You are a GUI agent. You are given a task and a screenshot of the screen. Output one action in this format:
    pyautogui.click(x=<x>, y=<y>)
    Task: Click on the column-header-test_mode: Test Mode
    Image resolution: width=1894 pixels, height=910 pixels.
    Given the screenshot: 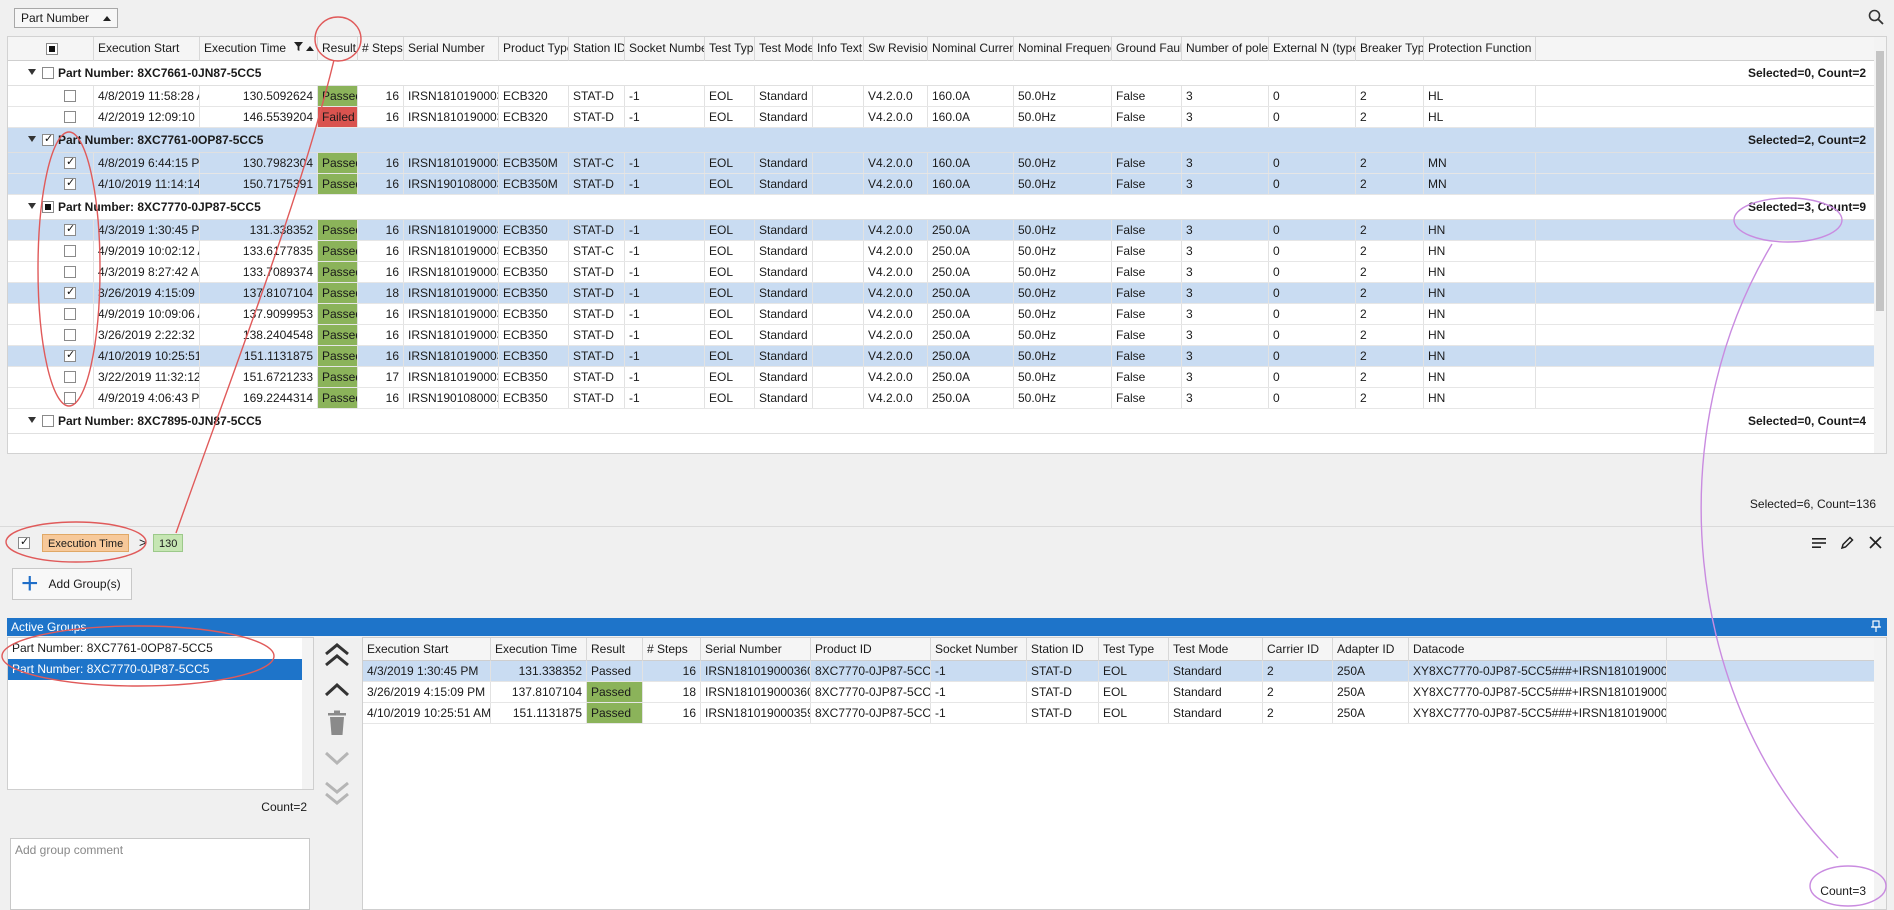 What is the action you would take?
    pyautogui.click(x=784, y=49)
    